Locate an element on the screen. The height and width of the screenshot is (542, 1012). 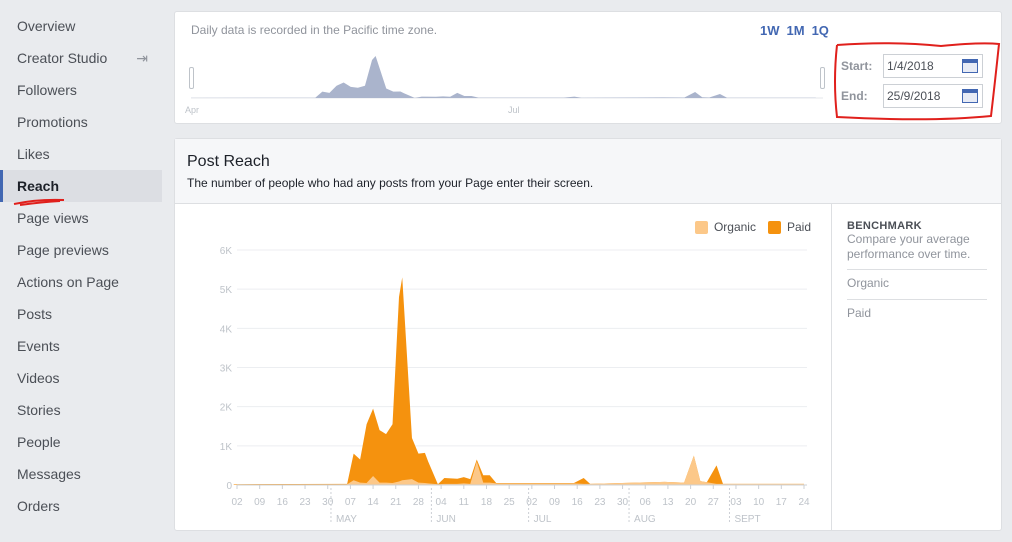
y-tick-label: 6K is located at coordinates (226, 251).